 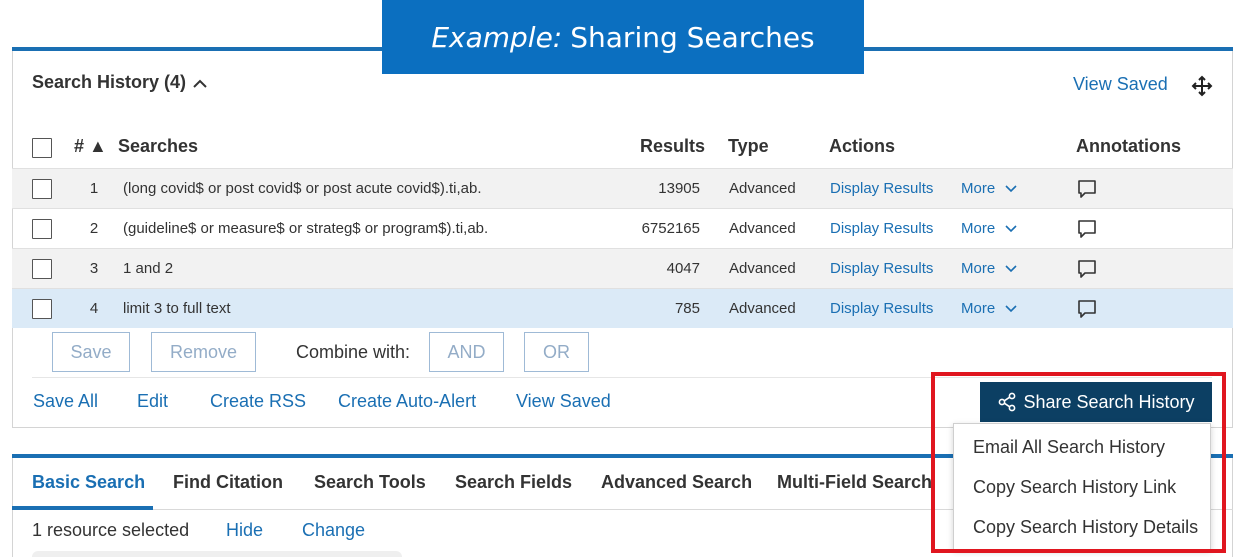 What do you see at coordinates (692, 37) in the screenshot?
I see `banner-title: Sharing Searches` at bounding box center [692, 37].